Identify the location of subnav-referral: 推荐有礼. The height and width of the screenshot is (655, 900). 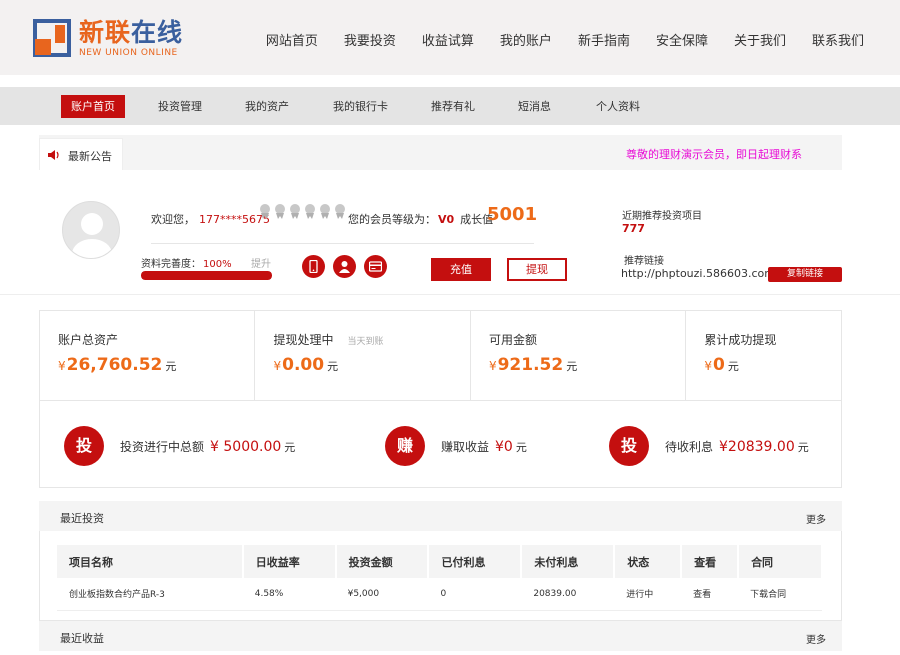
(453, 106).